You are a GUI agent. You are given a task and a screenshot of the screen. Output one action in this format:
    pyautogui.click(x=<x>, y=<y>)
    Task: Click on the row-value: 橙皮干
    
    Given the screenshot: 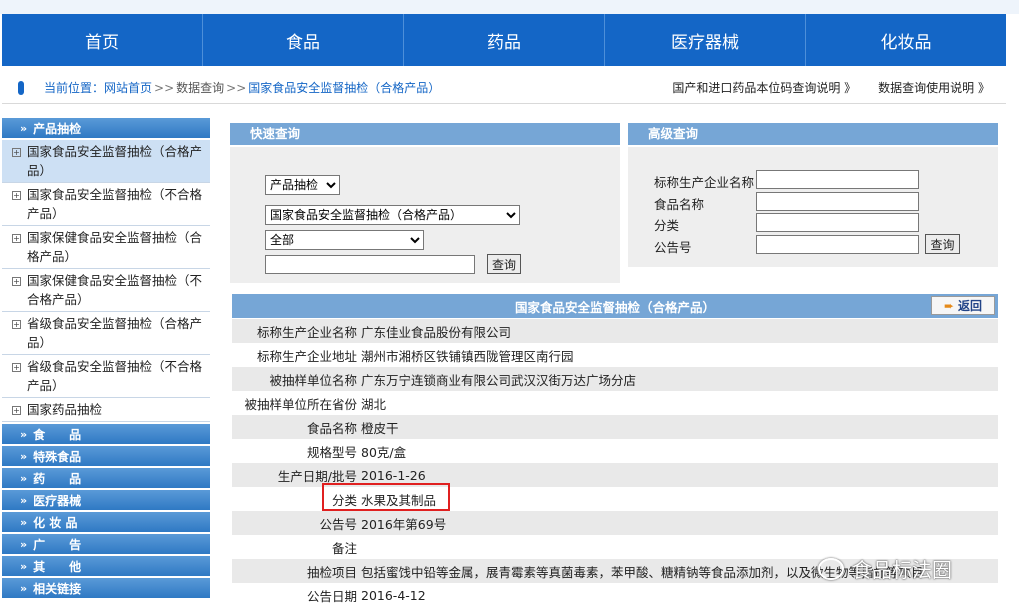 What is the action you would take?
    pyautogui.click(x=380, y=428)
    